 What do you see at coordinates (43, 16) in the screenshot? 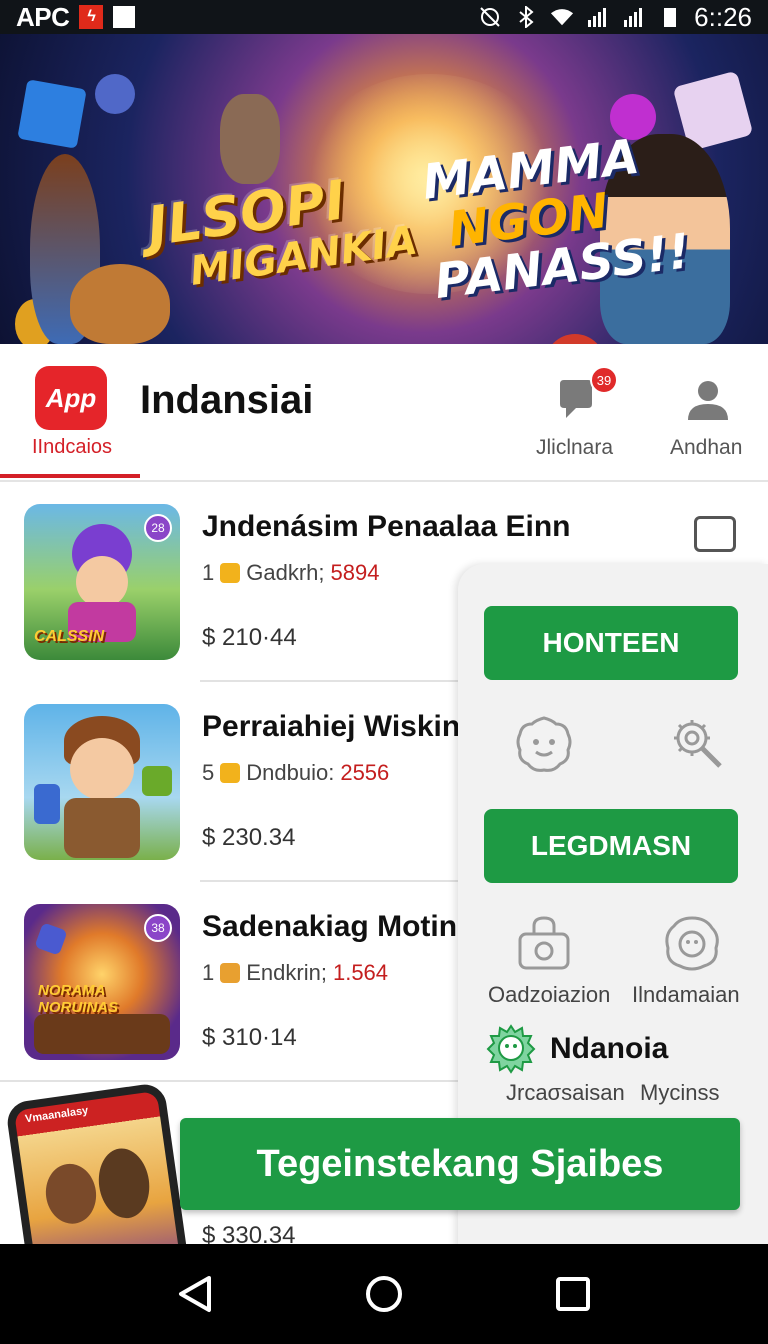
I see `carrier-label: APC` at bounding box center [43, 16].